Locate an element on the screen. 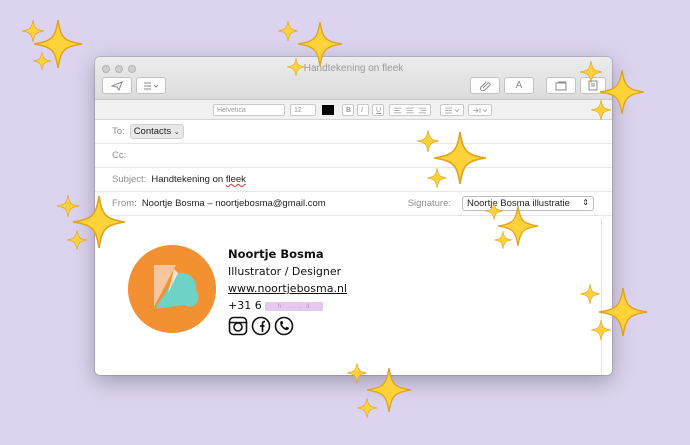  chevron-down-icon: ⌄ is located at coordinates (176, 132).